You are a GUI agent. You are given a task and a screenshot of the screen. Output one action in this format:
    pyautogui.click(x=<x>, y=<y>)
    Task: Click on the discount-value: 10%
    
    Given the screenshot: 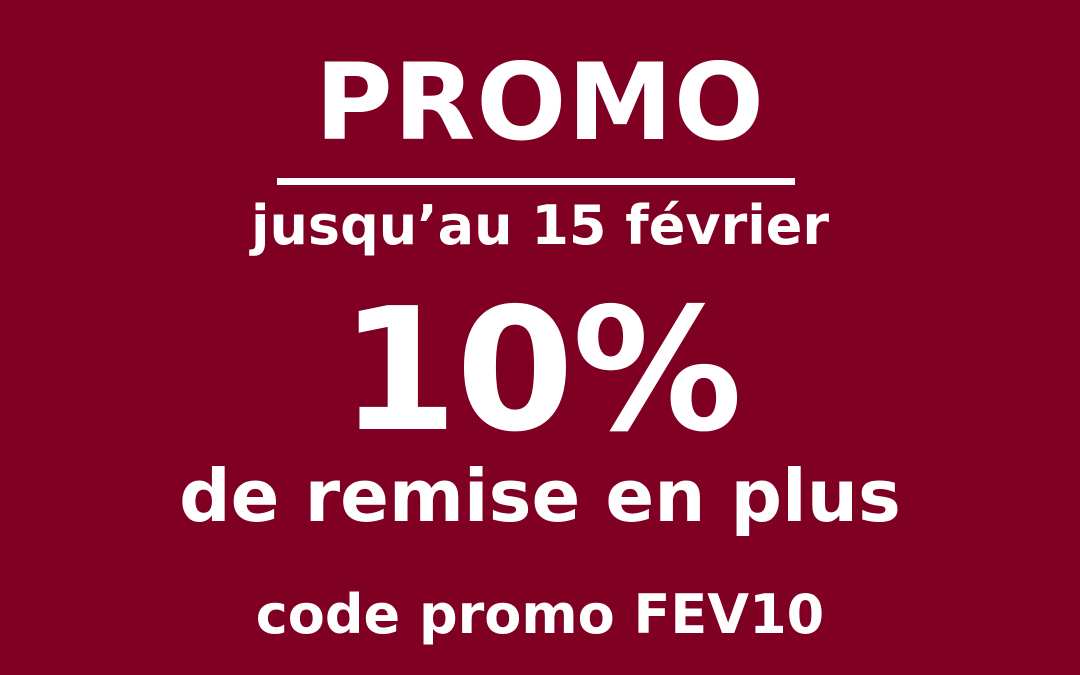 What is the action you would take?
    pyautogui.click(x=541, y=371)
    